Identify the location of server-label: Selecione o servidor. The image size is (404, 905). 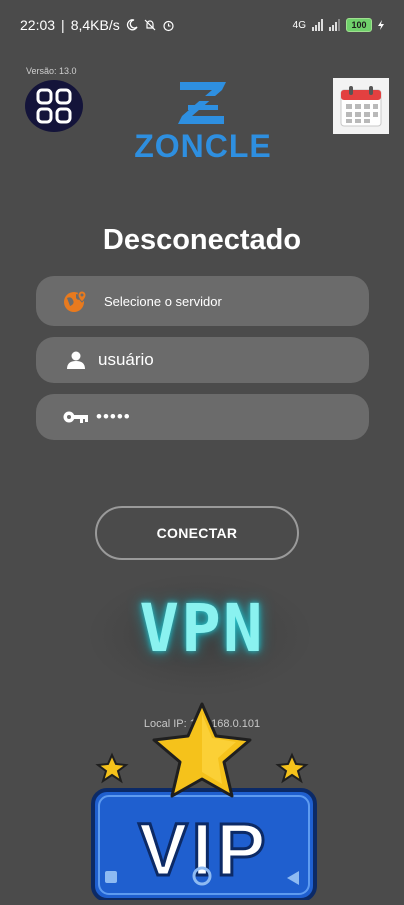
(163, 301).